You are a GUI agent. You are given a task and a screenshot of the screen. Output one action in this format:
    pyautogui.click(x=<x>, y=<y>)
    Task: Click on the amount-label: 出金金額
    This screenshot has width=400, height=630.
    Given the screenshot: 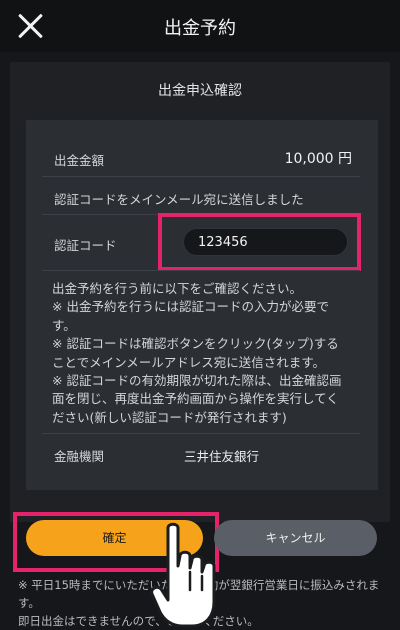 What is the action you would take?
    pyautogui.click(x=79, y=160)
    